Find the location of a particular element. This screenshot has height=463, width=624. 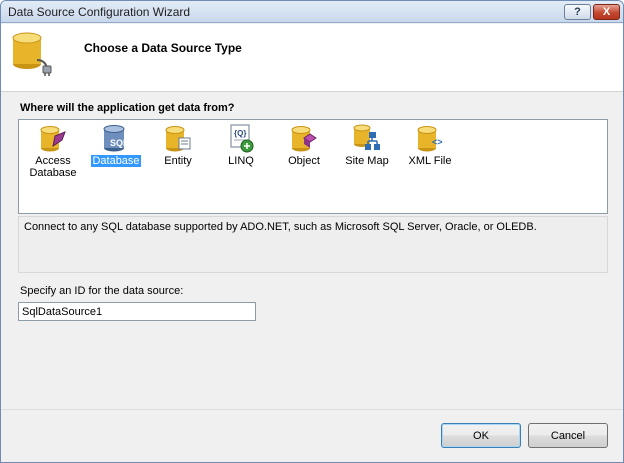

close-button: X is located at coordinates (606, 12).